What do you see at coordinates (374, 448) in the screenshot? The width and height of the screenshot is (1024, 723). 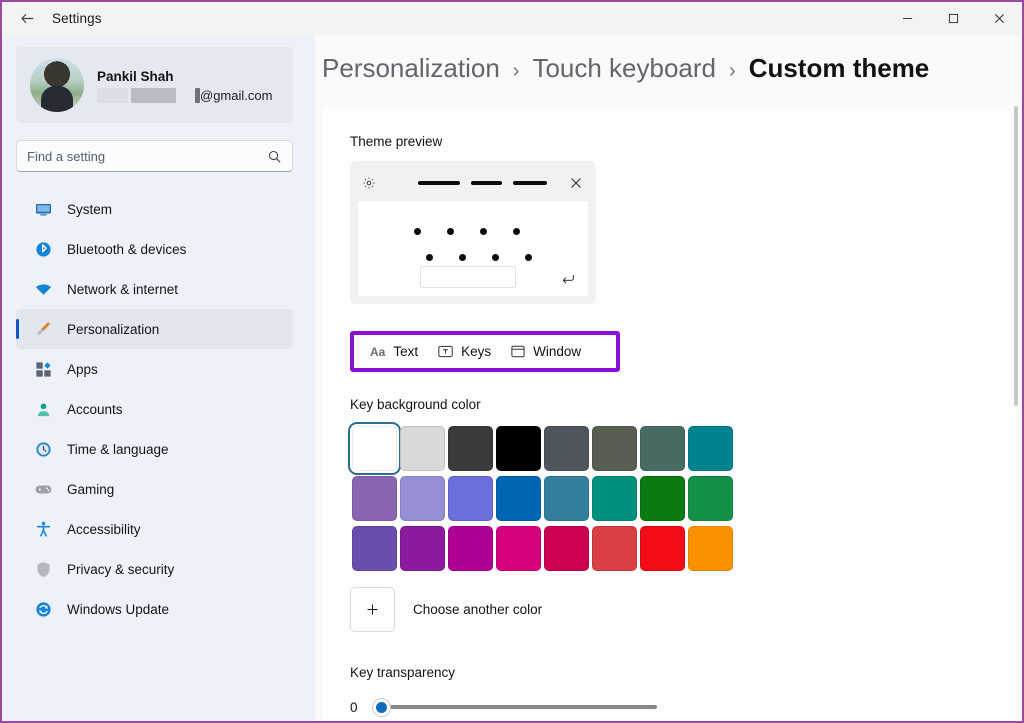 I see `color-swatch-selected` at bounding box center [374, 448].